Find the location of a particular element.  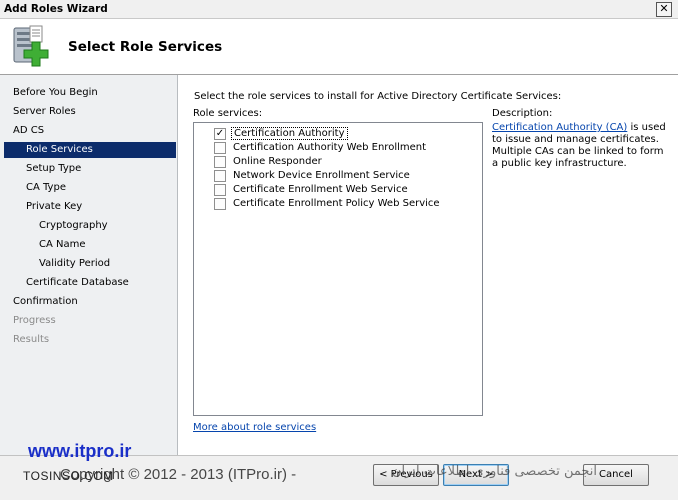

nav-item-confirmation: Confirmation is located at coordinates (45, 302).